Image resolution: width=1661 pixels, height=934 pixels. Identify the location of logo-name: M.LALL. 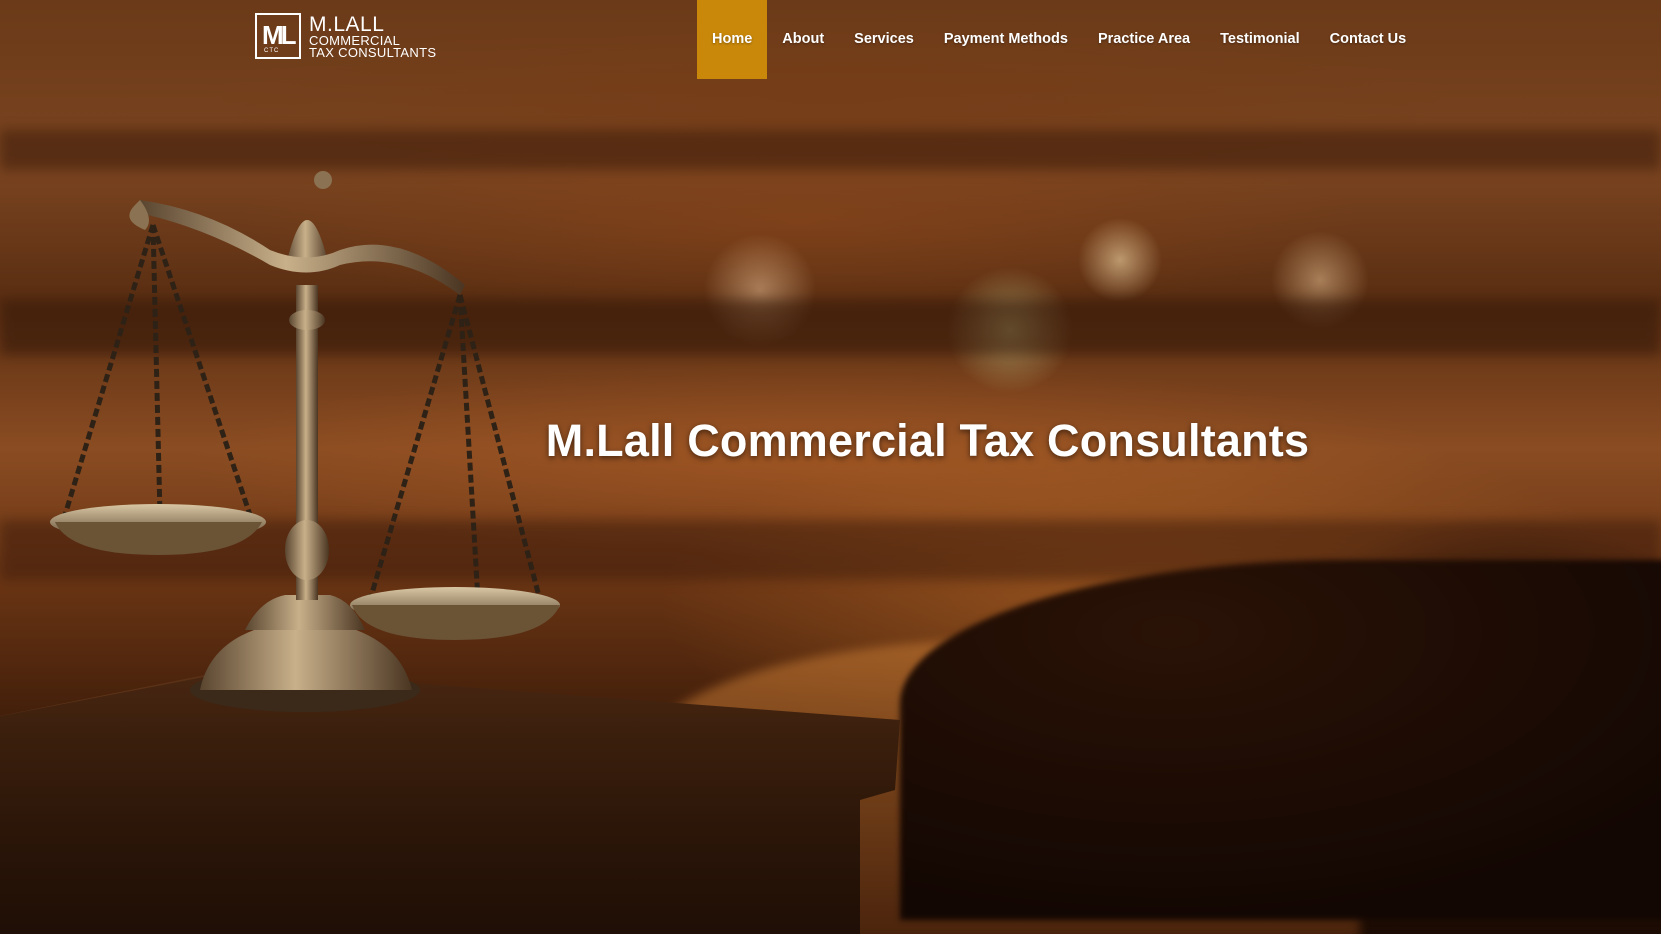
(347, 24).